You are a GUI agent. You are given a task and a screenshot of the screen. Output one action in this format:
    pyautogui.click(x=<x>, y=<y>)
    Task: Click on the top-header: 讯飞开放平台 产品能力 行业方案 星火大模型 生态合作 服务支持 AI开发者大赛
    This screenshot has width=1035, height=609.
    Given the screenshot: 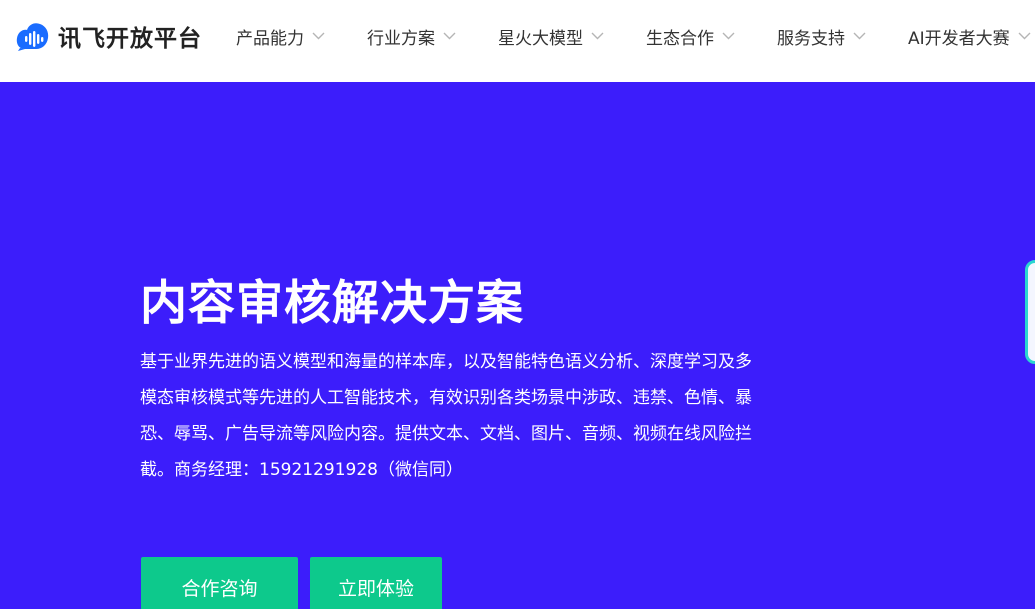 What is the action you would take?
    pyautogui.click(x=517, y=41)
    